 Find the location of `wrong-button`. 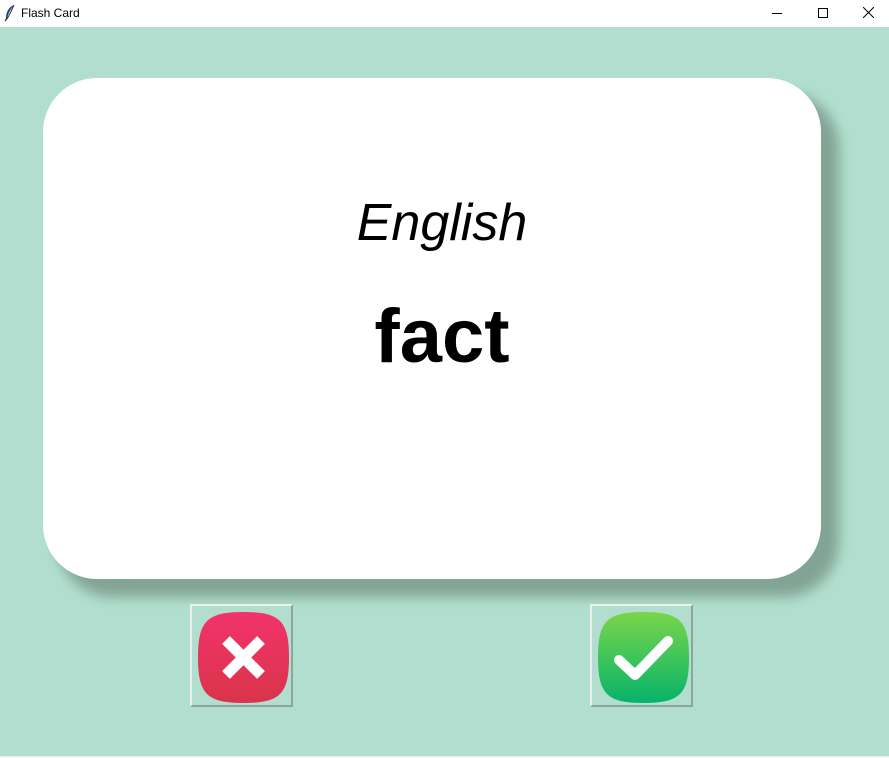

wrong-button is located at coordinates (241, 655).